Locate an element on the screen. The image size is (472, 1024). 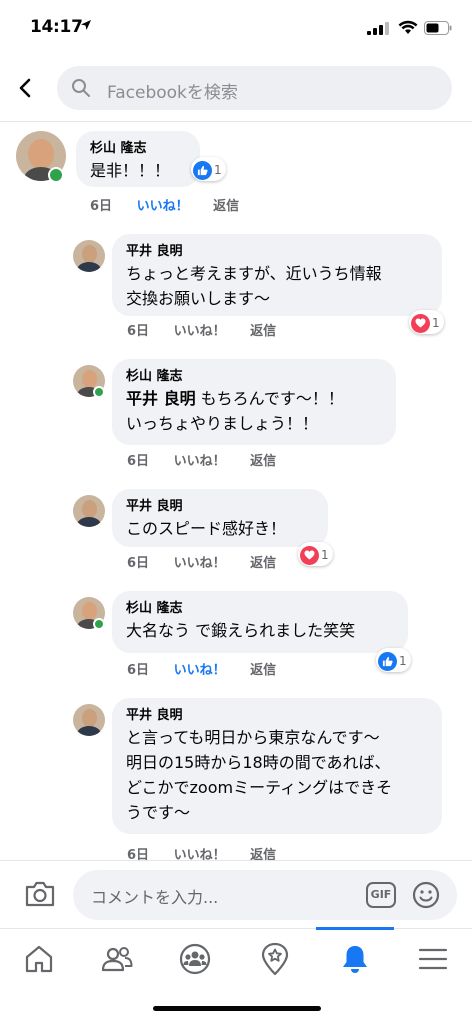
status-bar: 14:17 is located at coordinates (236, 28).